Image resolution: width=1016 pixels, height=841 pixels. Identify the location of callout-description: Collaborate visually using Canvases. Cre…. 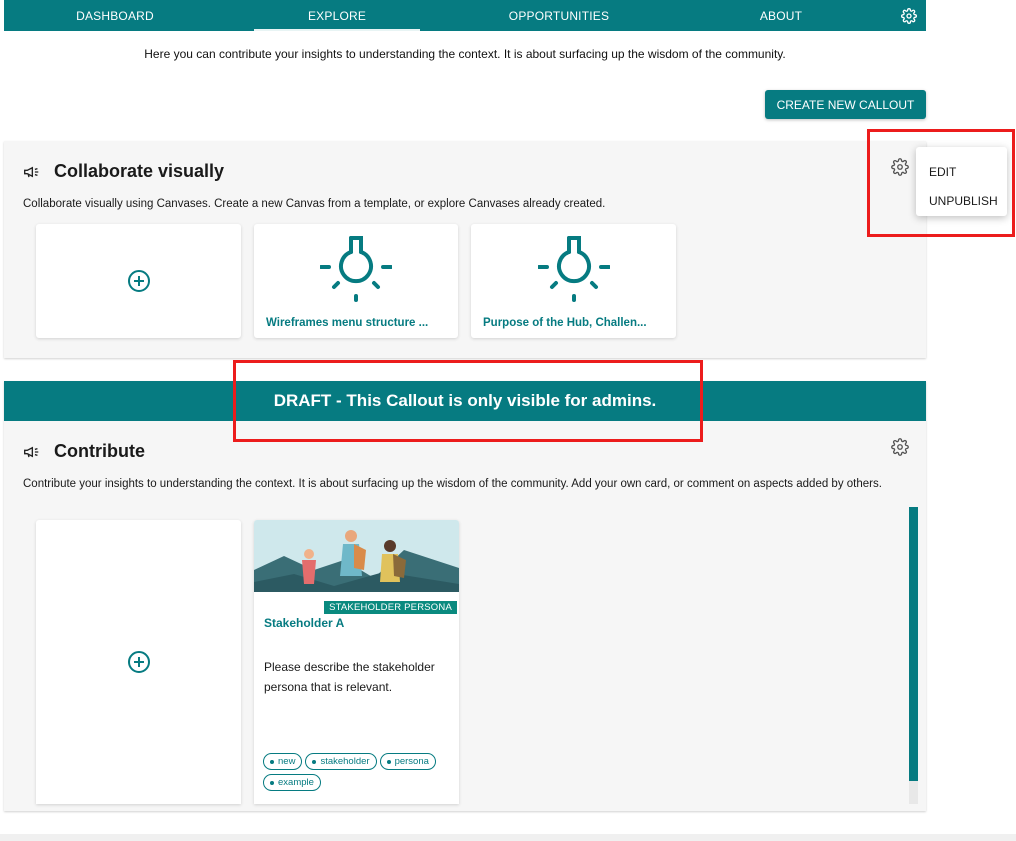
(314, 204).